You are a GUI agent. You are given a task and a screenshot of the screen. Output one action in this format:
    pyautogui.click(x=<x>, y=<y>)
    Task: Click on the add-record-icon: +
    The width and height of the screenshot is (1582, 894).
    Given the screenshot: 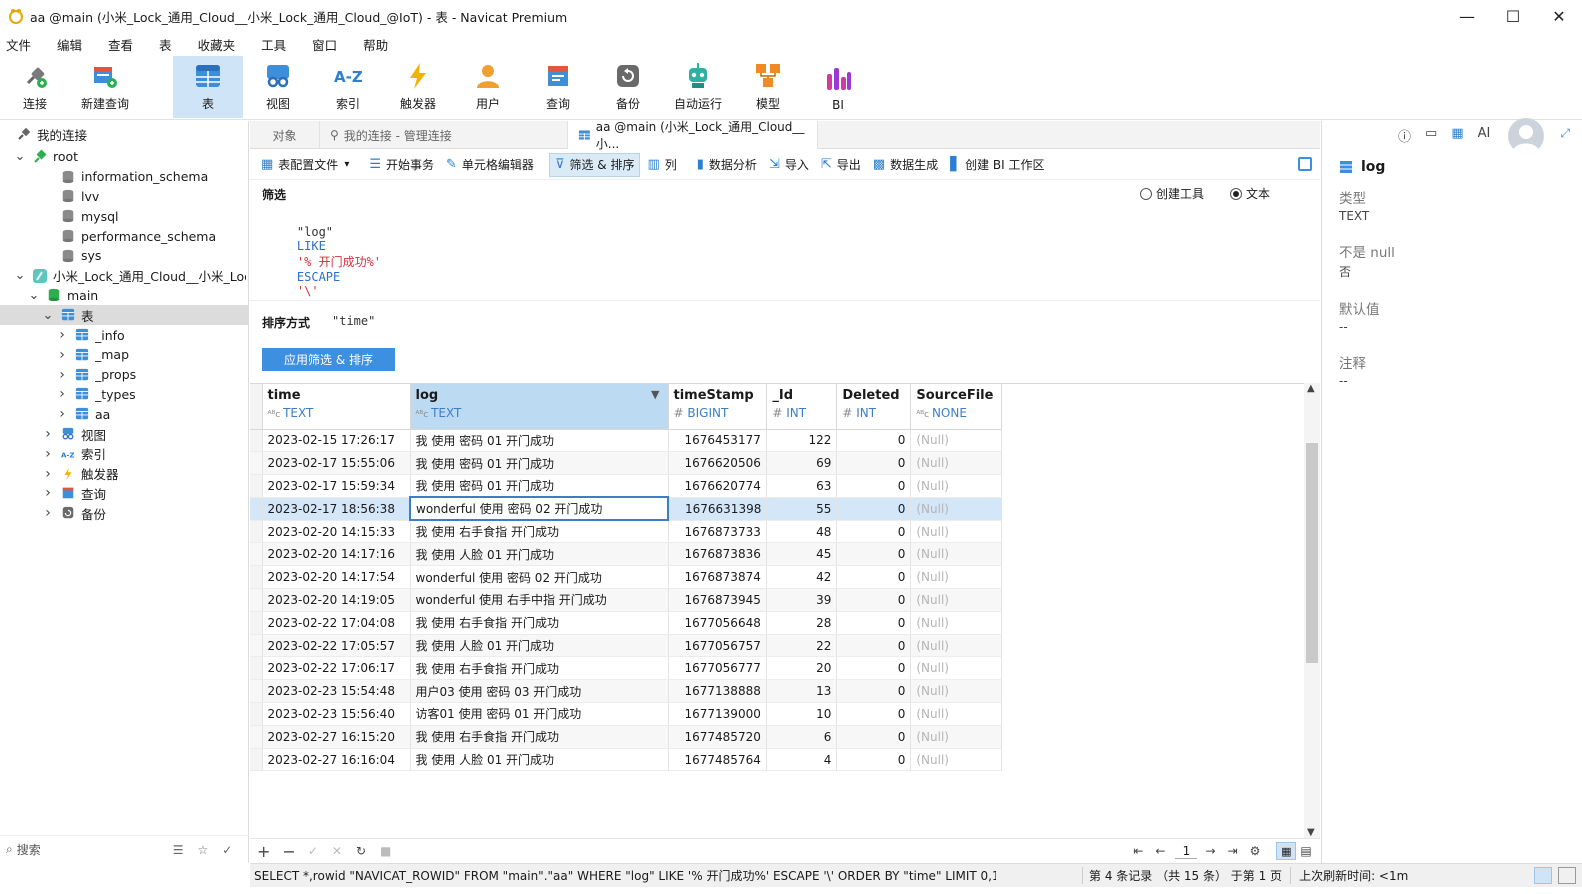 What is the action you would take?
    pyautogui.click(x=263, y=851)
    